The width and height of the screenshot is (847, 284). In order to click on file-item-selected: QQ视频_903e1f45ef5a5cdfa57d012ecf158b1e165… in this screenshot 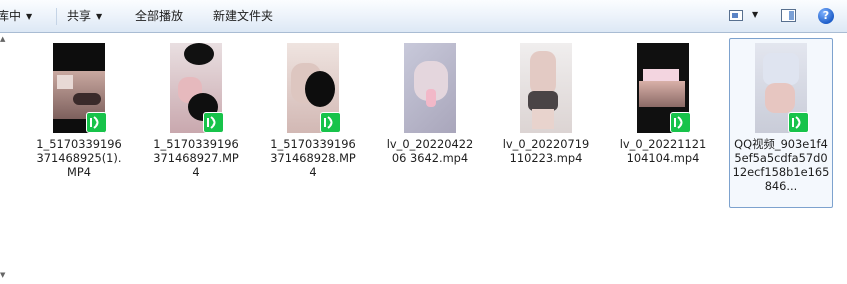, I will do `click(781, 123)`.